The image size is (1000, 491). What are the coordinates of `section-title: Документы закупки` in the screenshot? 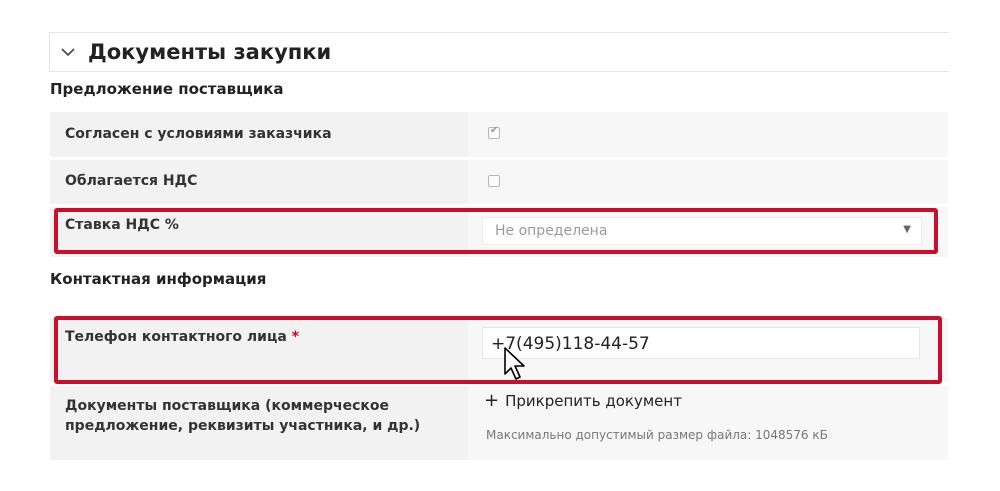 It's located at (210, 52).